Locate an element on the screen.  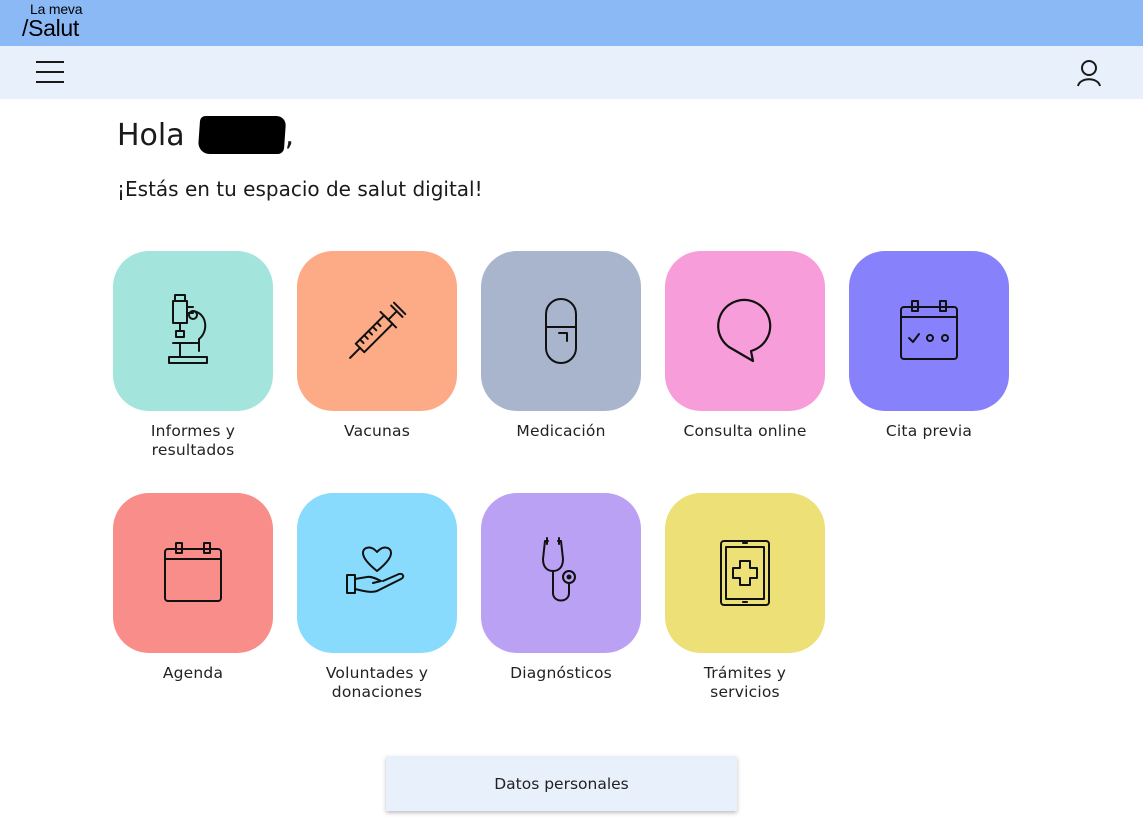
greeting-hello: Hola is located at coordinates (151, 135).